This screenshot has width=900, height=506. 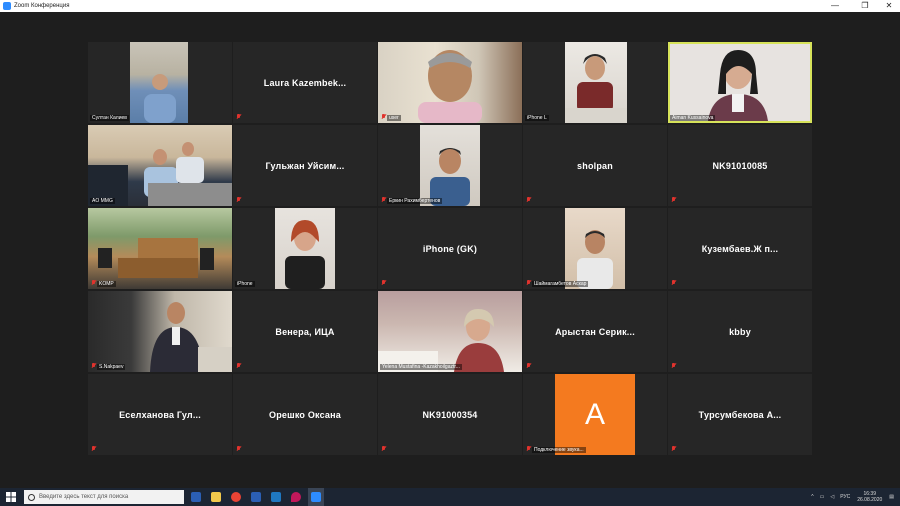 I want to click on participant-name-center: NK91000354, so click(x=450, y=414).